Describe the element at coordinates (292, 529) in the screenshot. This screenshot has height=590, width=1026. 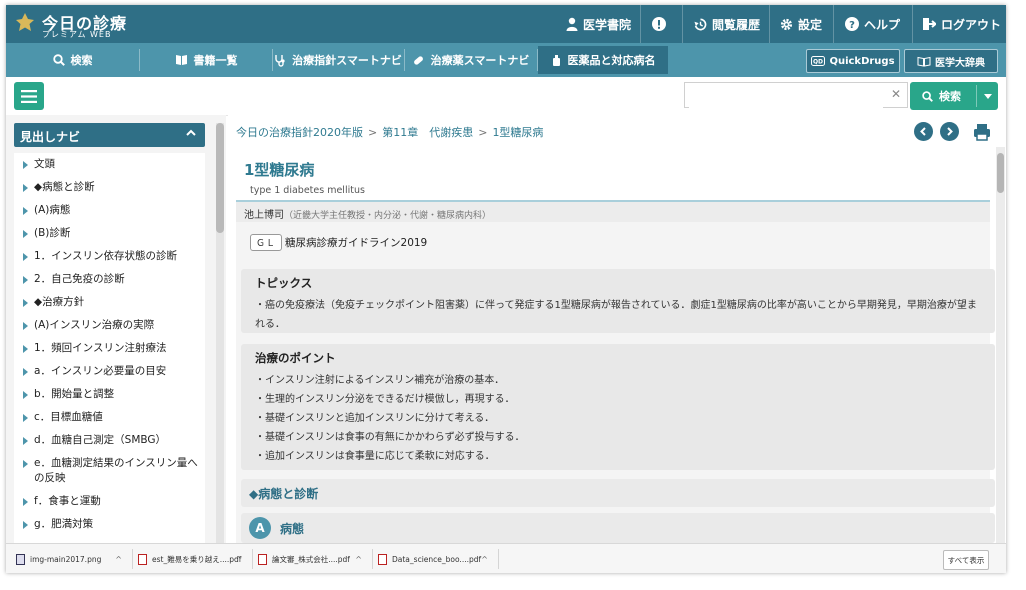
I see `subsection-label: 病態` at that location.